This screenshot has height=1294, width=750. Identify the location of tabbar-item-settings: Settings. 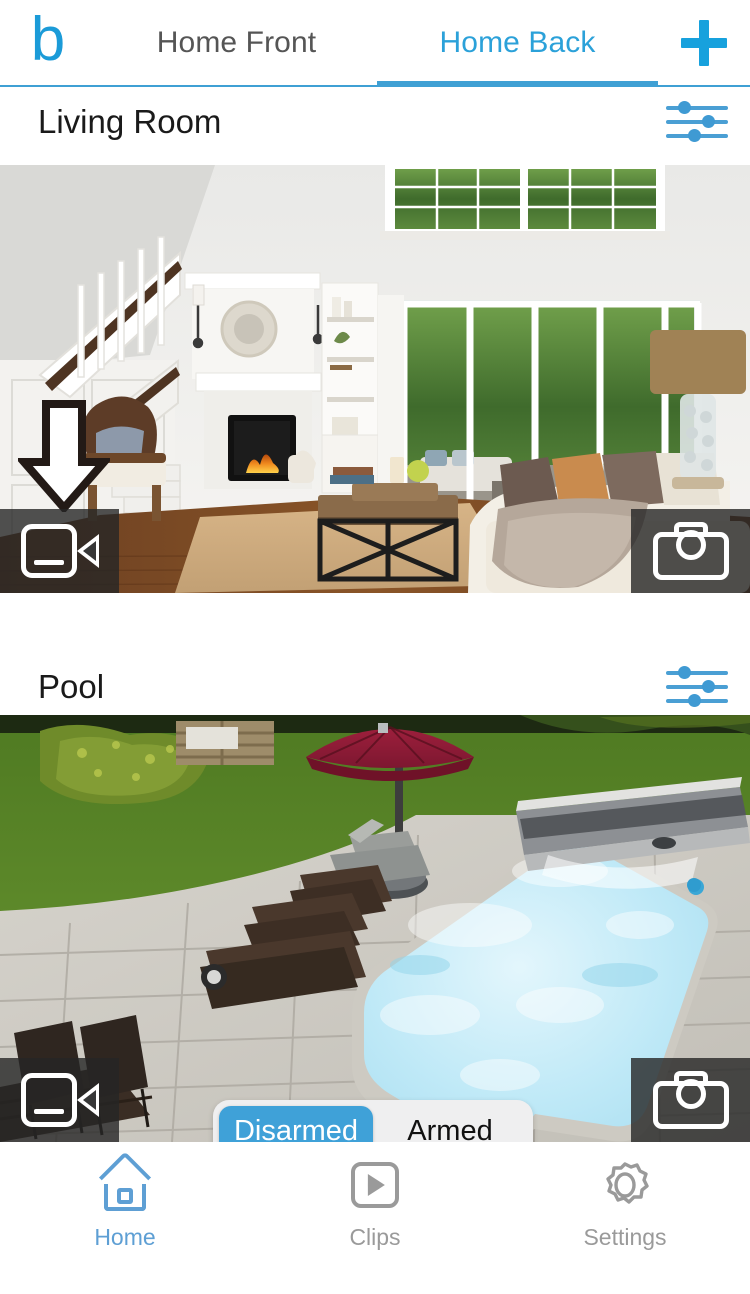
(625, 1203).